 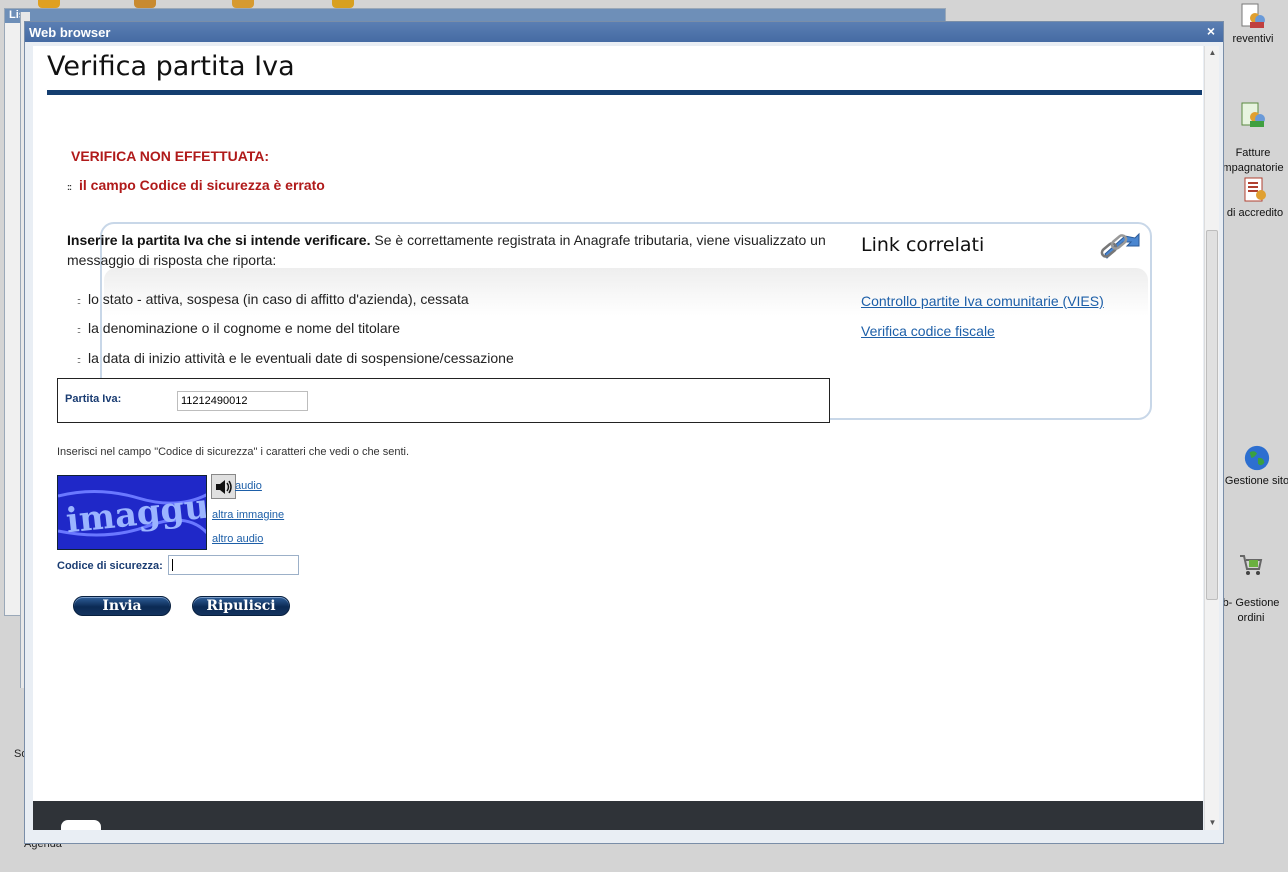 I want to click on desktop-icon-label: b- Gestione ordini, so click(x=1251, y=610).